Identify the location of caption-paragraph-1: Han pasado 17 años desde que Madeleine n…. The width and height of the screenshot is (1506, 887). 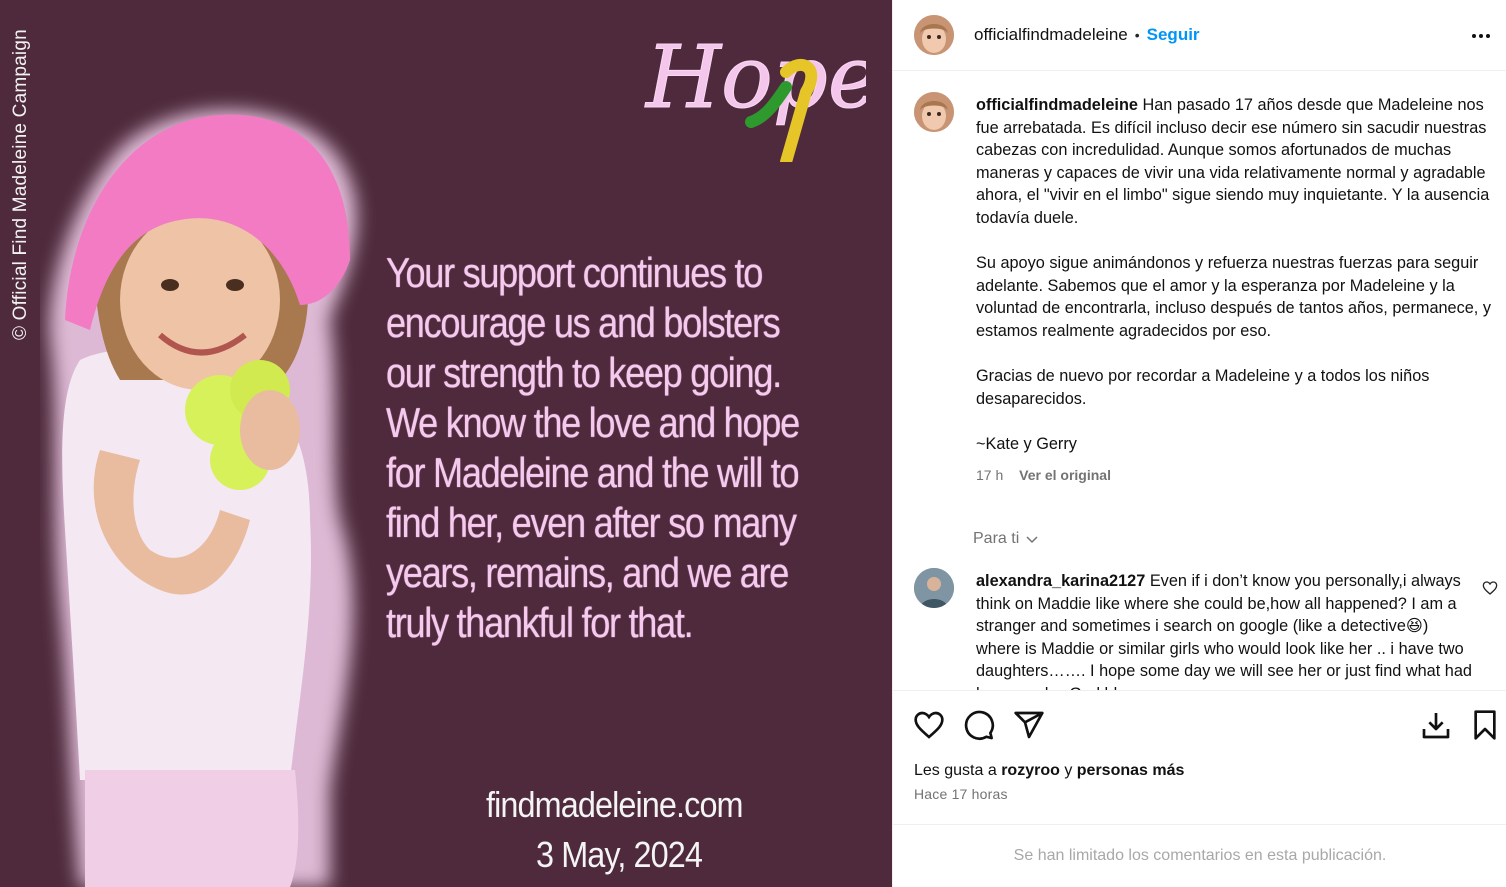
(1233, 161).